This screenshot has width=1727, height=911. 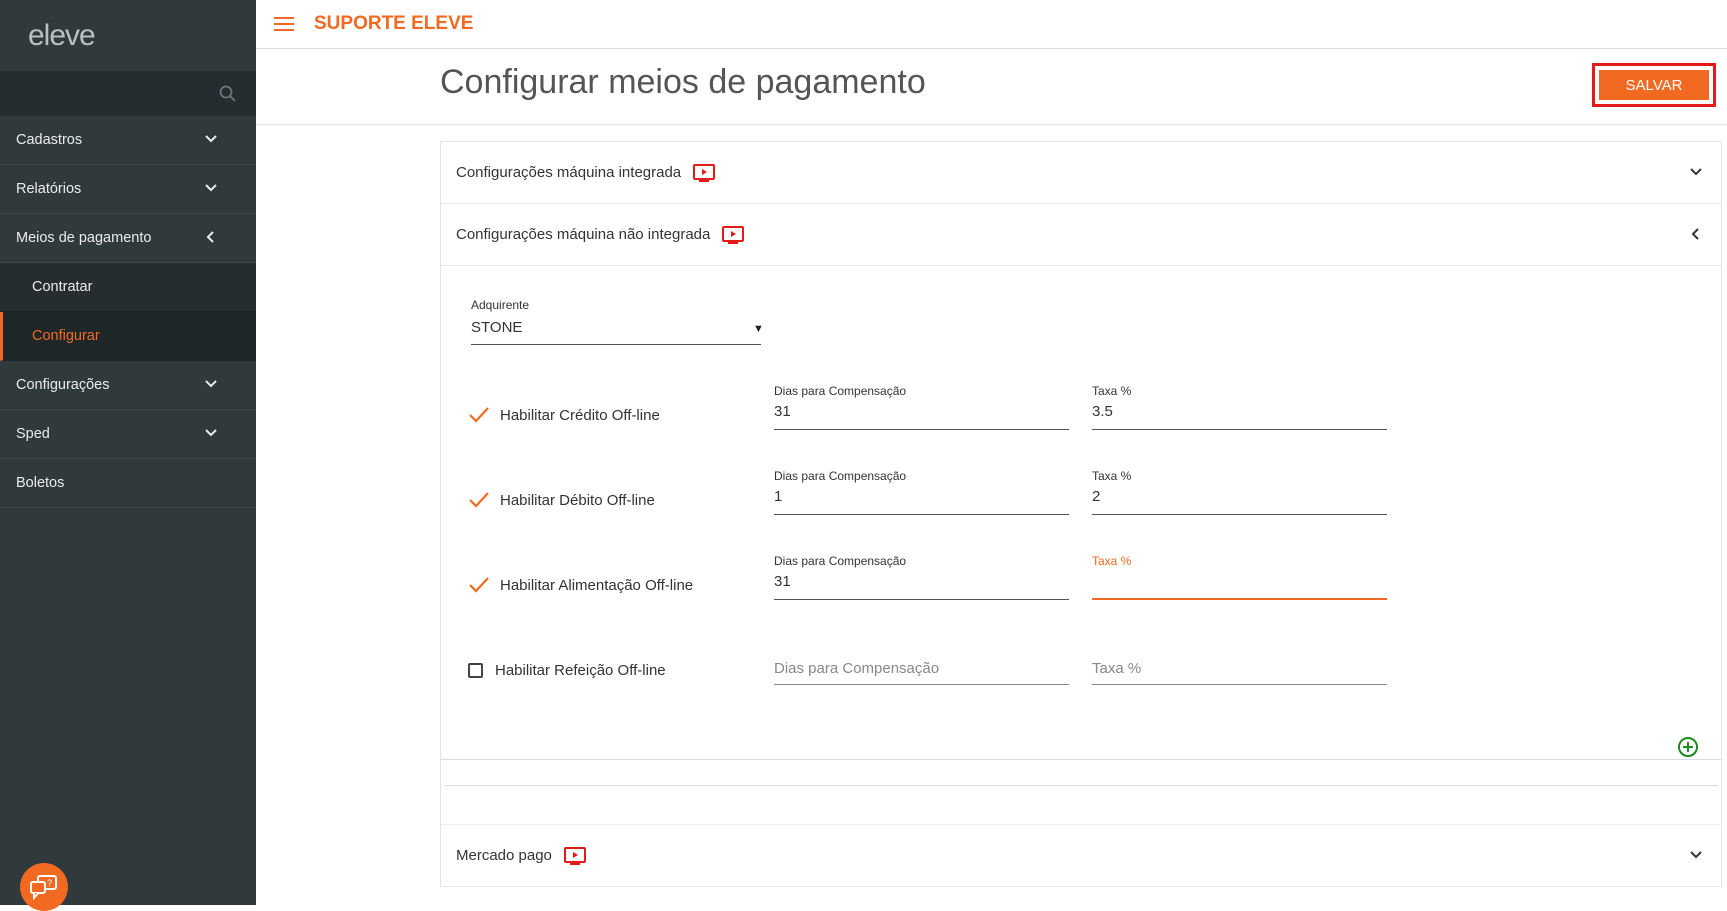 I want to click on help-chat-button: ?, so click(x=44, y=887).